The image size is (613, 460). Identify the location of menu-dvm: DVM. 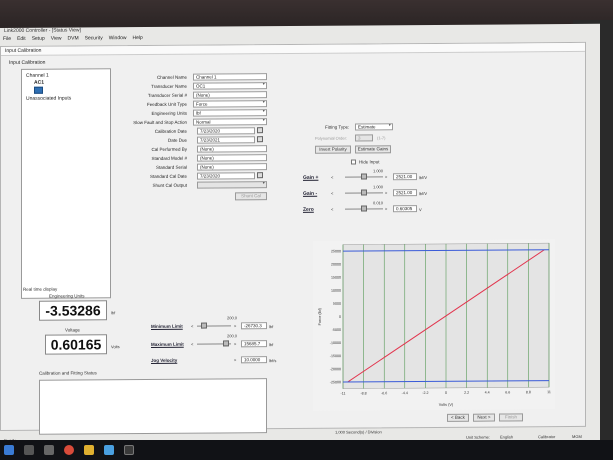
(73, 38).